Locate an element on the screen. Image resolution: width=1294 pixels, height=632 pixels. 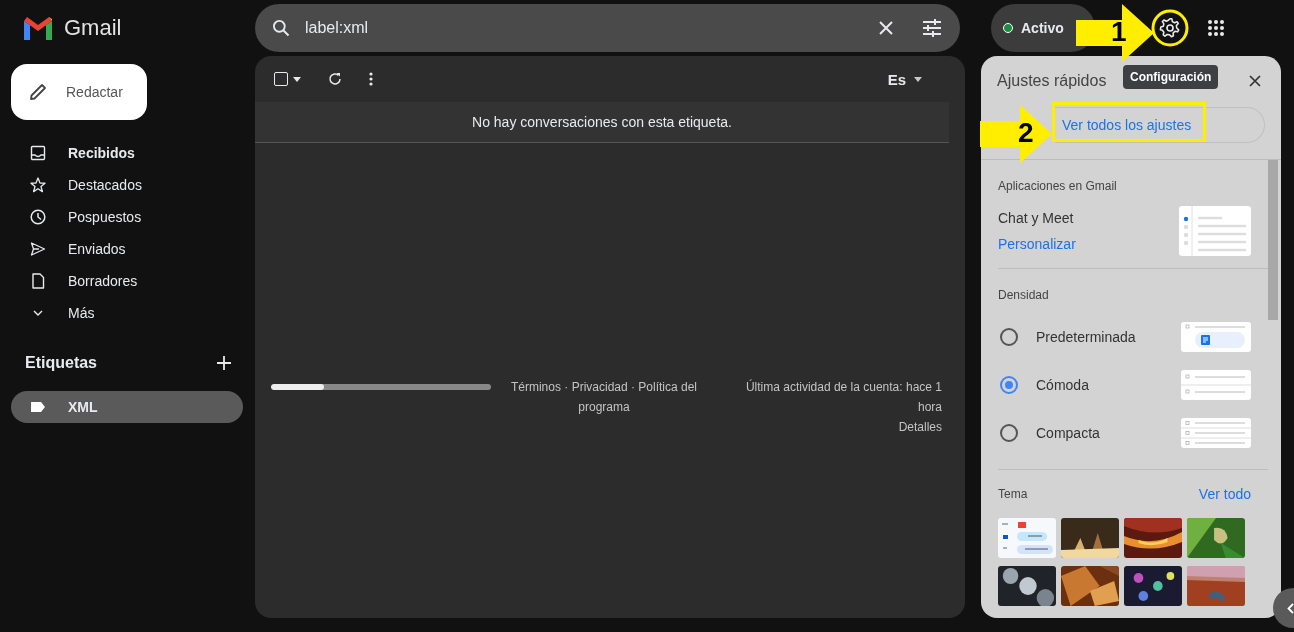
nav-item: Recibidos is located at coordinates (127, 153).